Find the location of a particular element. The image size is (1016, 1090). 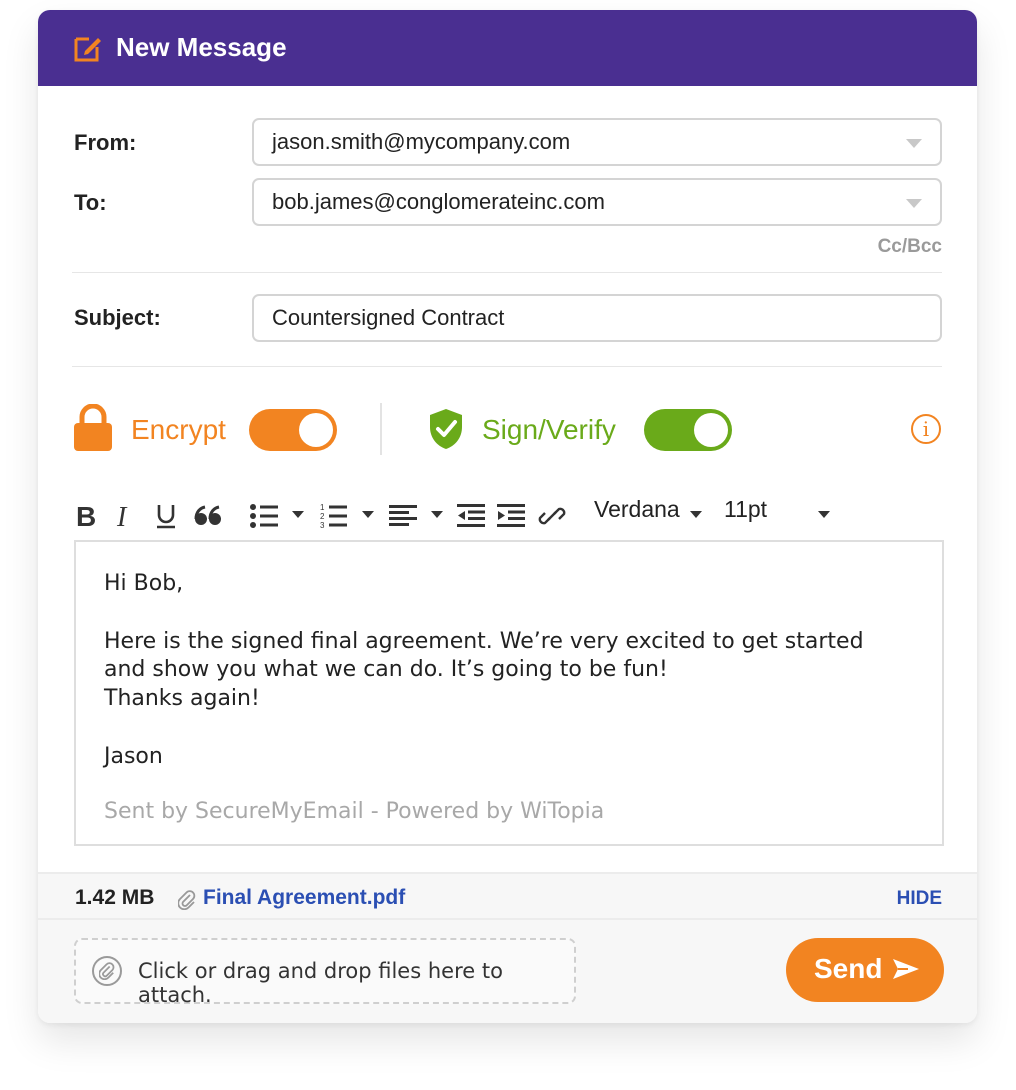

outdent-icon is located at coordinates (471, 516).